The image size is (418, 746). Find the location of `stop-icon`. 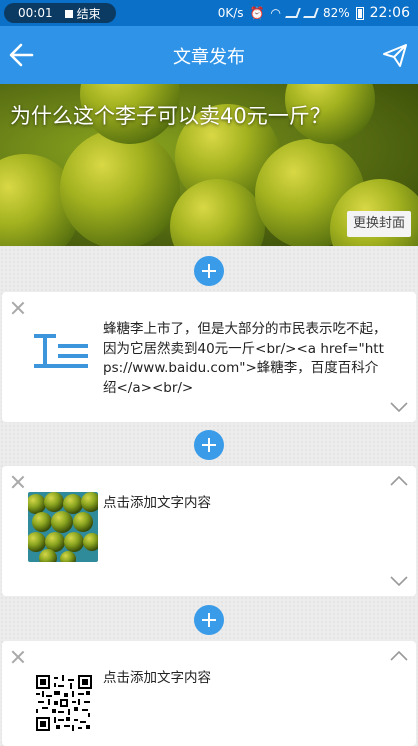

stop-icon is located at coordinates (68, 14).